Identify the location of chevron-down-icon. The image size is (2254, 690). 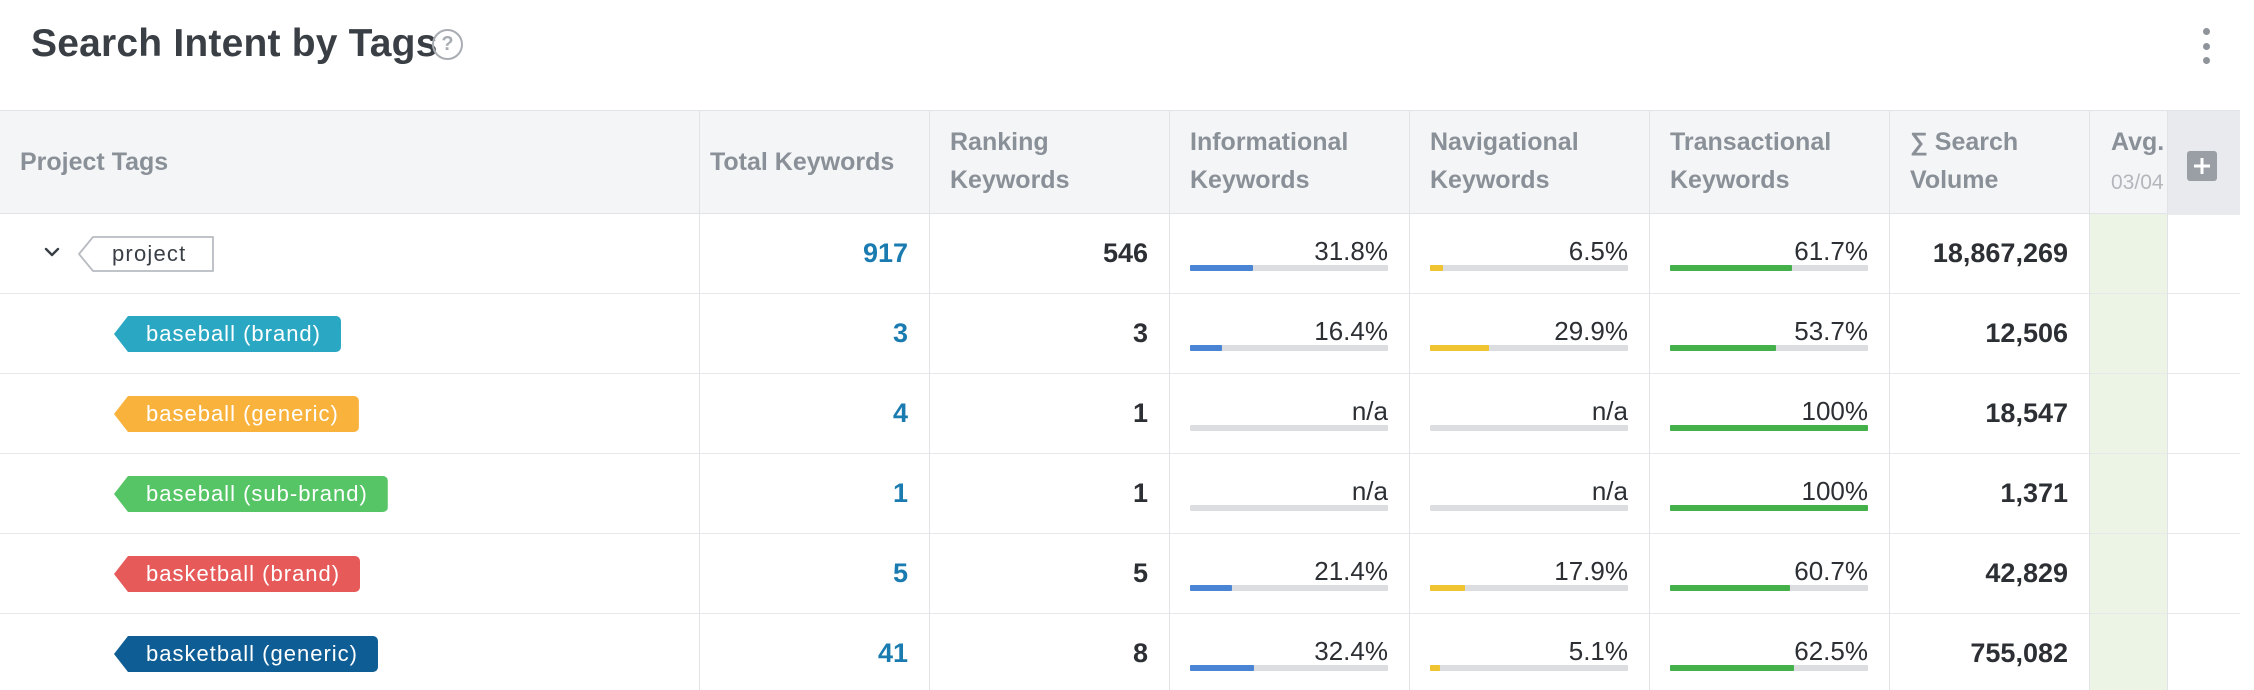
(52, 252).